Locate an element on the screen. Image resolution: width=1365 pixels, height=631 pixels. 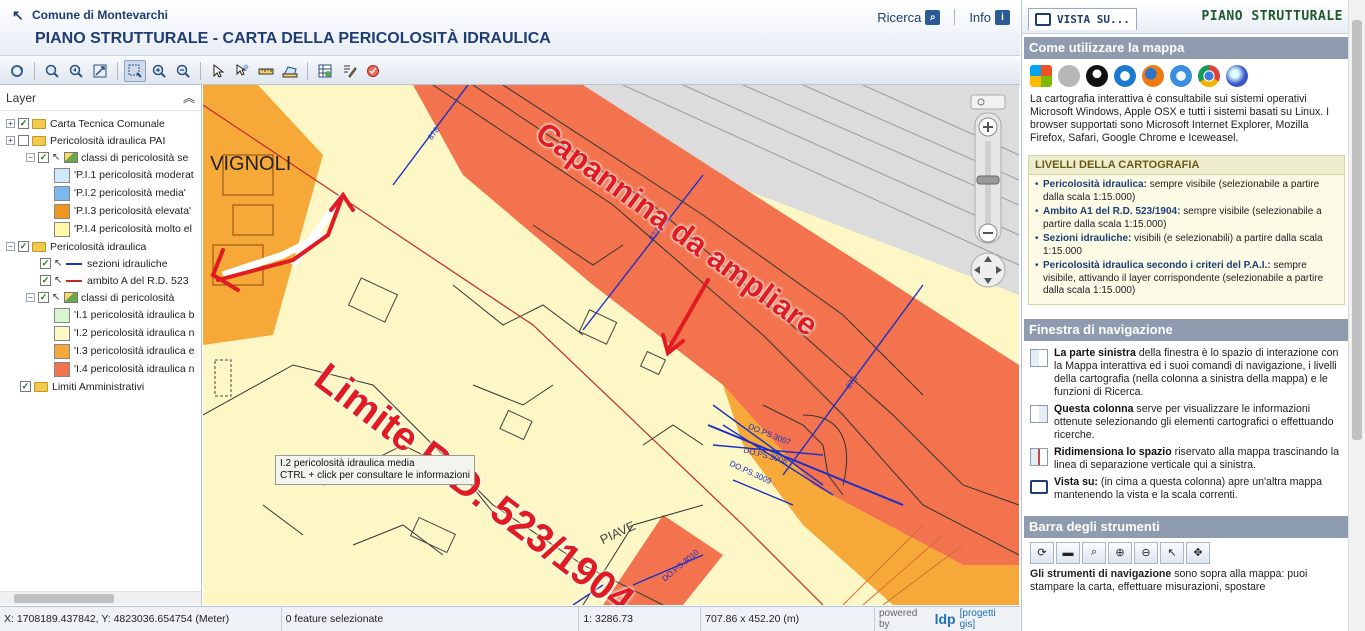
info-panel-scrollbar is located at coordinates (1356, 315).